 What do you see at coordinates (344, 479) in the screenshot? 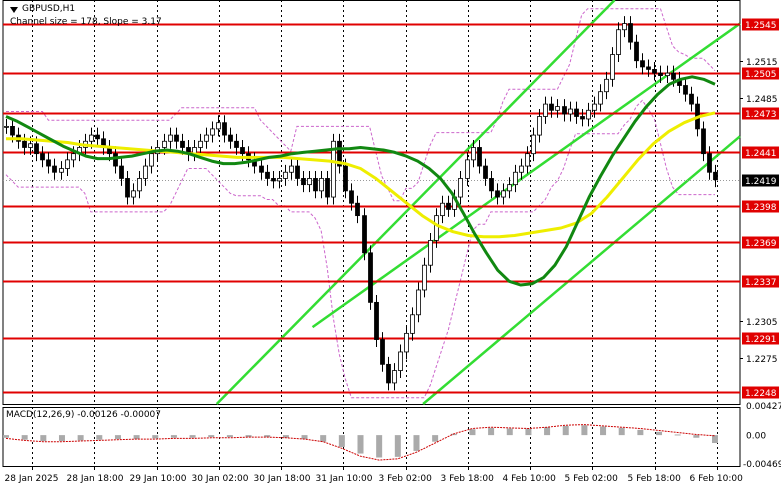
I see `time-tick-label: 31 Jan 10:00` at bounding box center [344, 479].